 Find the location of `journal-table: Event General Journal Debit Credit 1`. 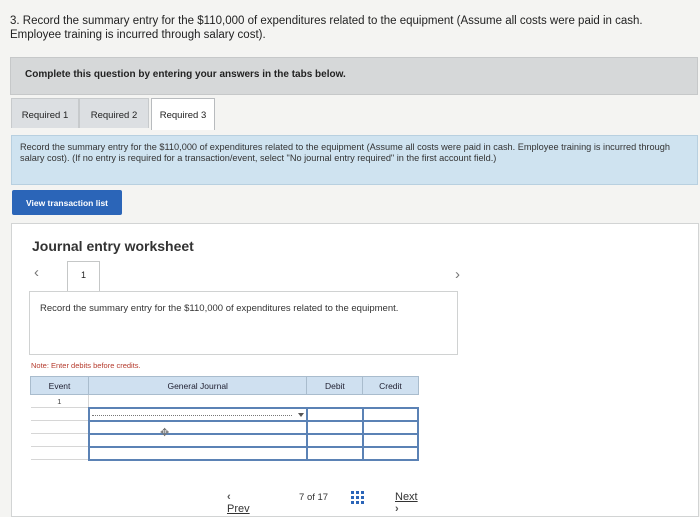

journal-table: Event General Journal Debit Credit 1 is located at coordinates (224, 418).